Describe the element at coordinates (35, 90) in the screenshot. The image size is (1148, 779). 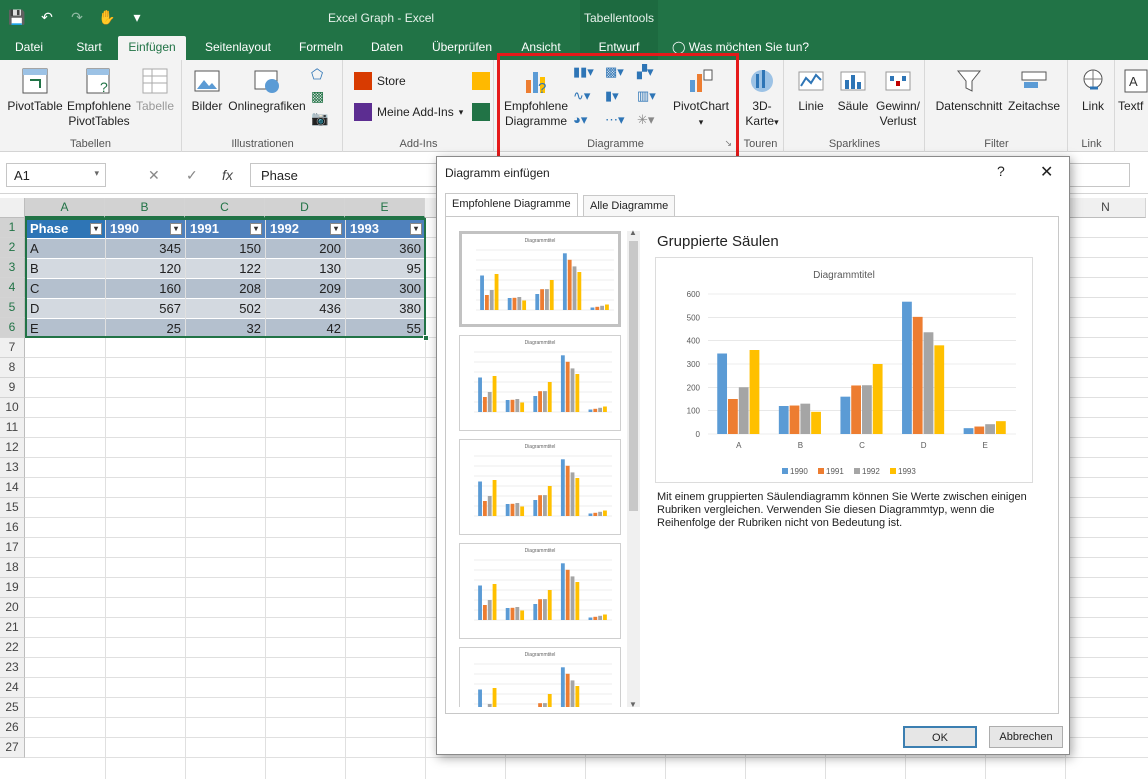
I see `pivottable-button: PivotTable` at that location.